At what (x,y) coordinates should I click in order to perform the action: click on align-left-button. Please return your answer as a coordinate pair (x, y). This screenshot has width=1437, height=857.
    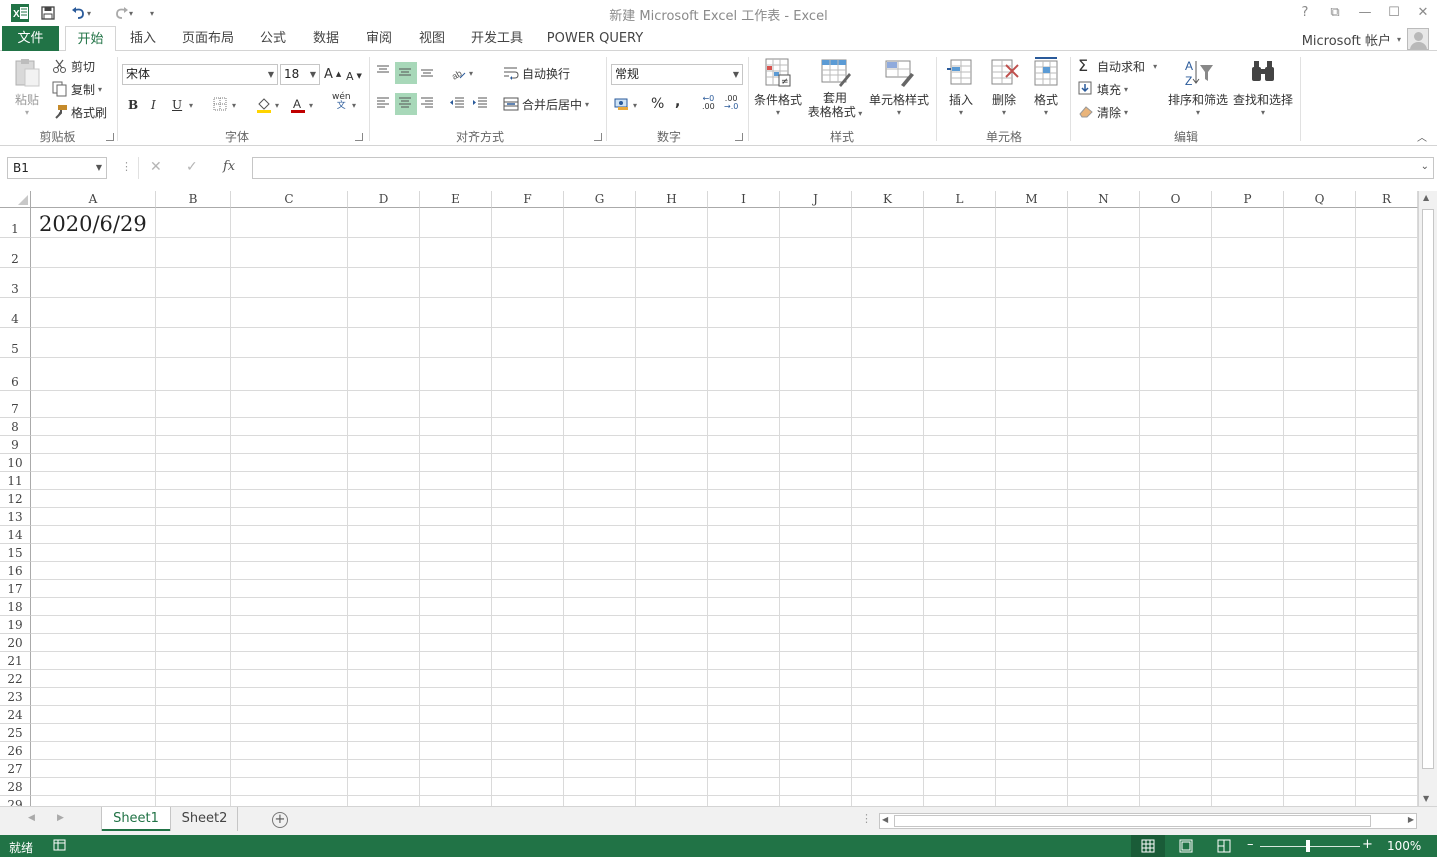
    Looking at the image, I should click on (384, 104).